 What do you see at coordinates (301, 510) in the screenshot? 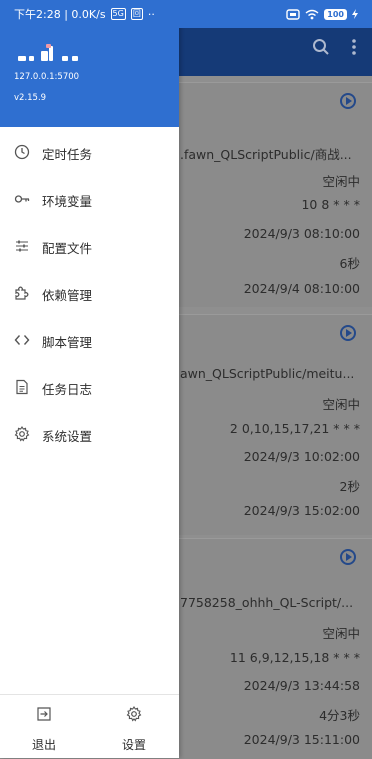
I see `task-next-run: 2024/9/3 15:02:00` at bounding box center [301, 510].